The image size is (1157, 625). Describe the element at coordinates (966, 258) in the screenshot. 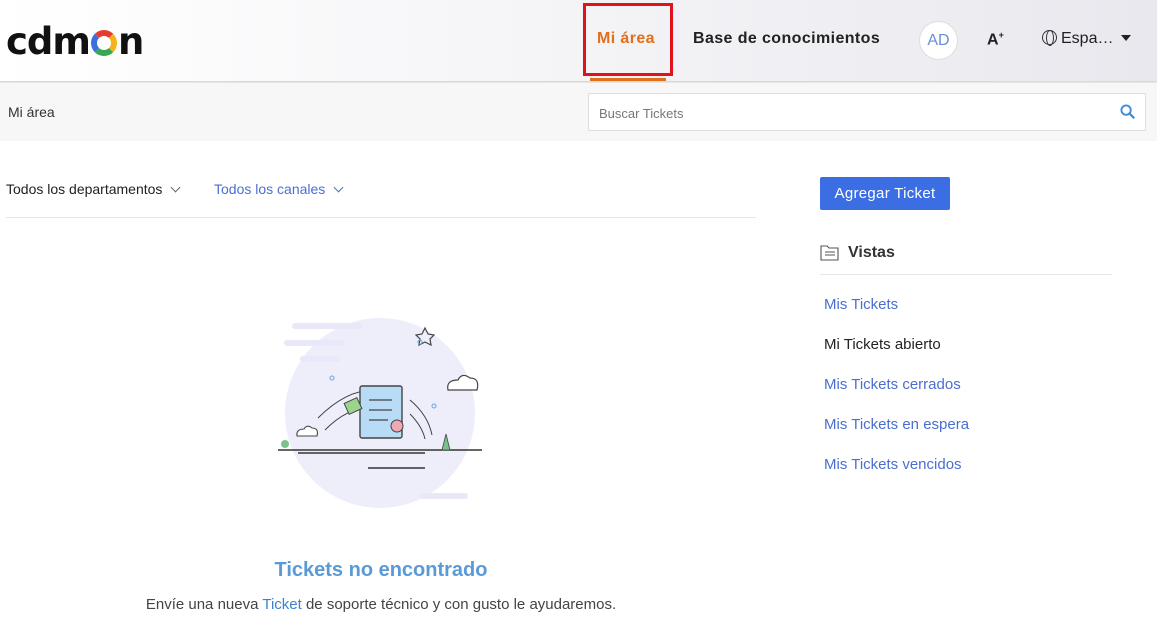

I see `views-header: Vistas` at that location.